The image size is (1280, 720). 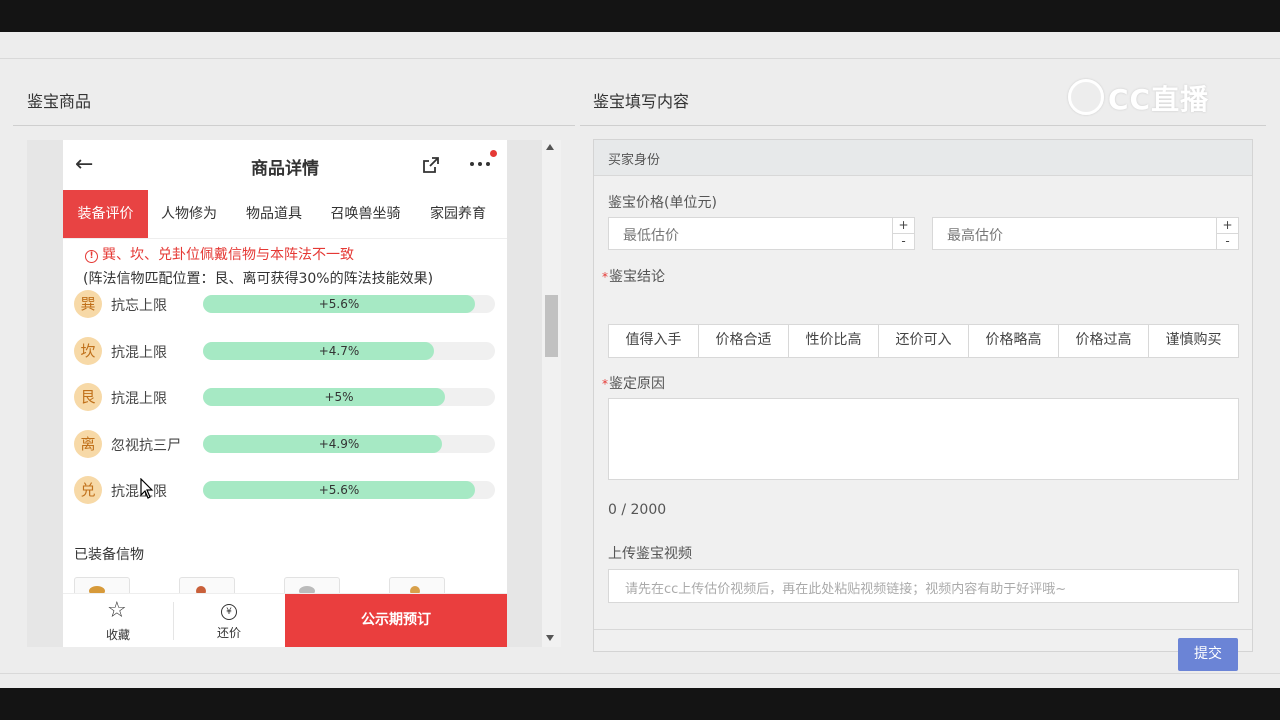 What do you see at coordinates (285, 165) in the screenshot?
I see `phone-nav-bar: ← 商品详情` at bounding box center [285, 165].